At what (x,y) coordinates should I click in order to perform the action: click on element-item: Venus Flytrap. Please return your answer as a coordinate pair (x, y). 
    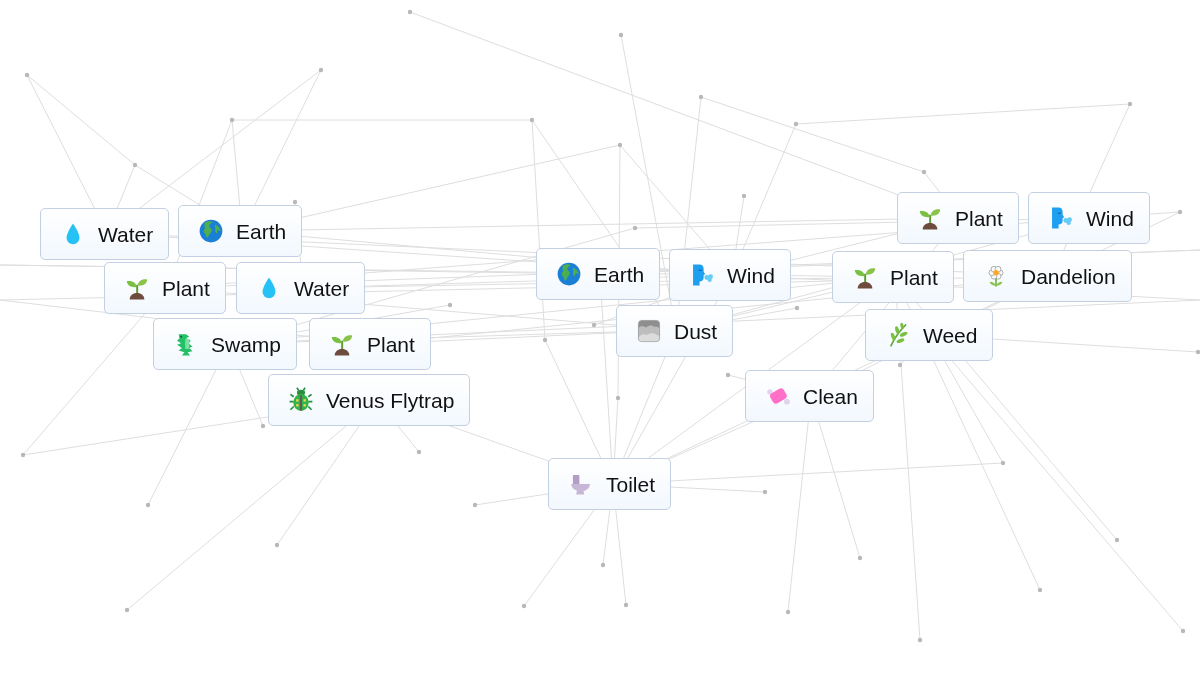
    Looking at the image, I should click on (369, 400).